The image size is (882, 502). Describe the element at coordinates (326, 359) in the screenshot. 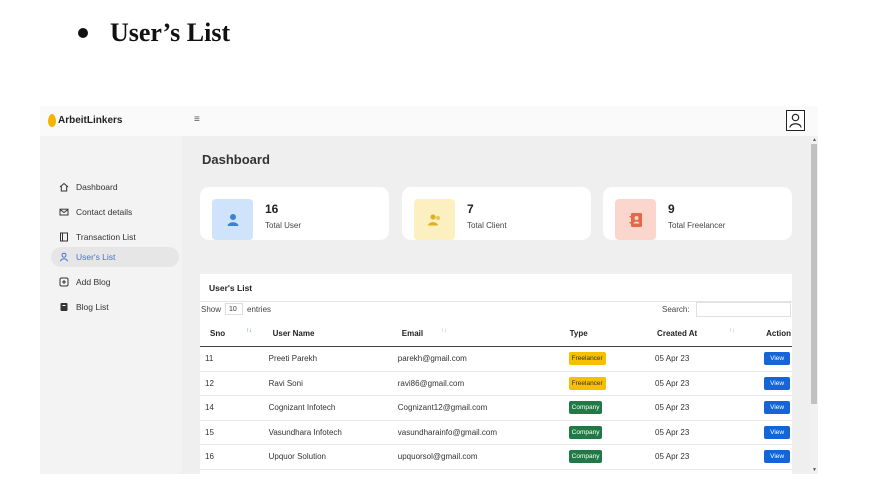

I see `cell-user-name: Preeti Parekh` at that location.